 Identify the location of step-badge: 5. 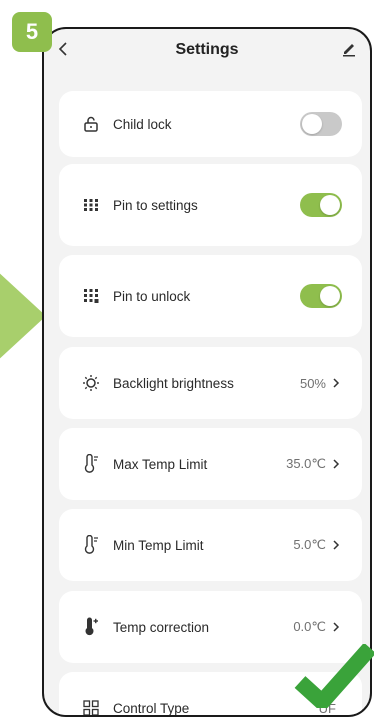
(32, 32).